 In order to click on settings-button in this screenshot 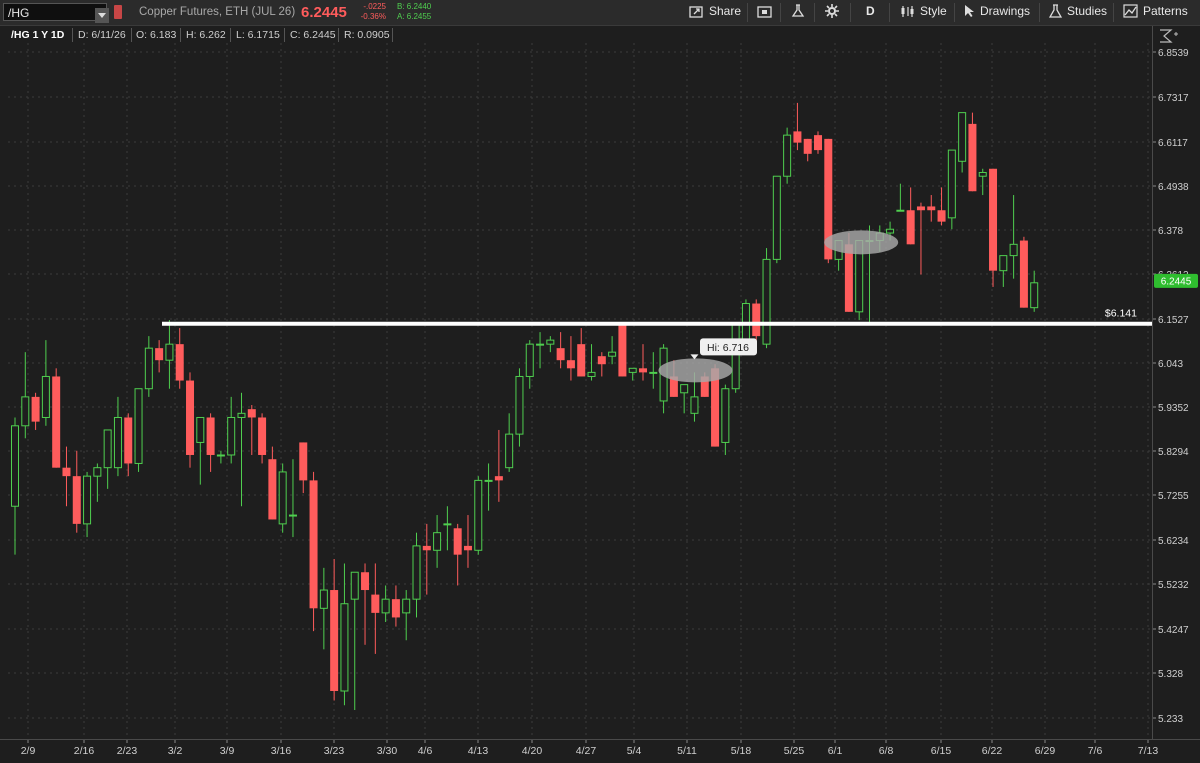, I will do `click(834, 11)`.